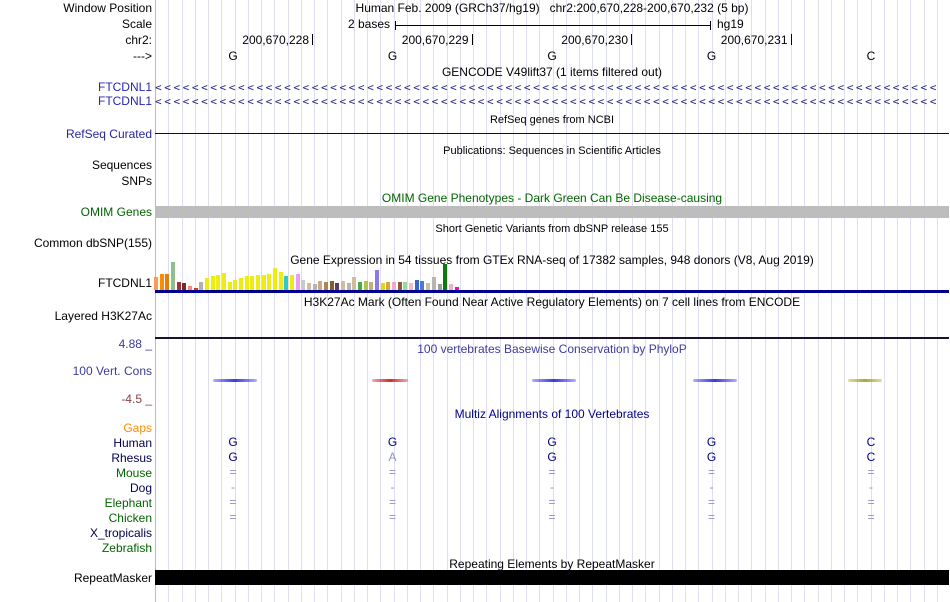  What do you see at coordinates (76, 533) in the screenshot?
I see `multiz-species-label-x_tropicalis: X_tropicalis` at bounding box center [76, 533].